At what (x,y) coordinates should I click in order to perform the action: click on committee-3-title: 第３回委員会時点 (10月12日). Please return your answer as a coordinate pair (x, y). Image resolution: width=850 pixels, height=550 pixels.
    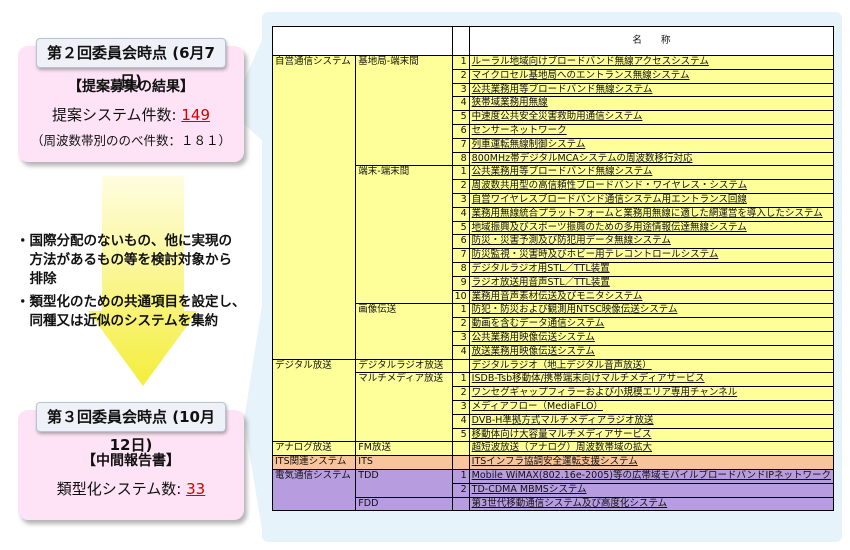
    Looking at the image, I should click on (131, 428).